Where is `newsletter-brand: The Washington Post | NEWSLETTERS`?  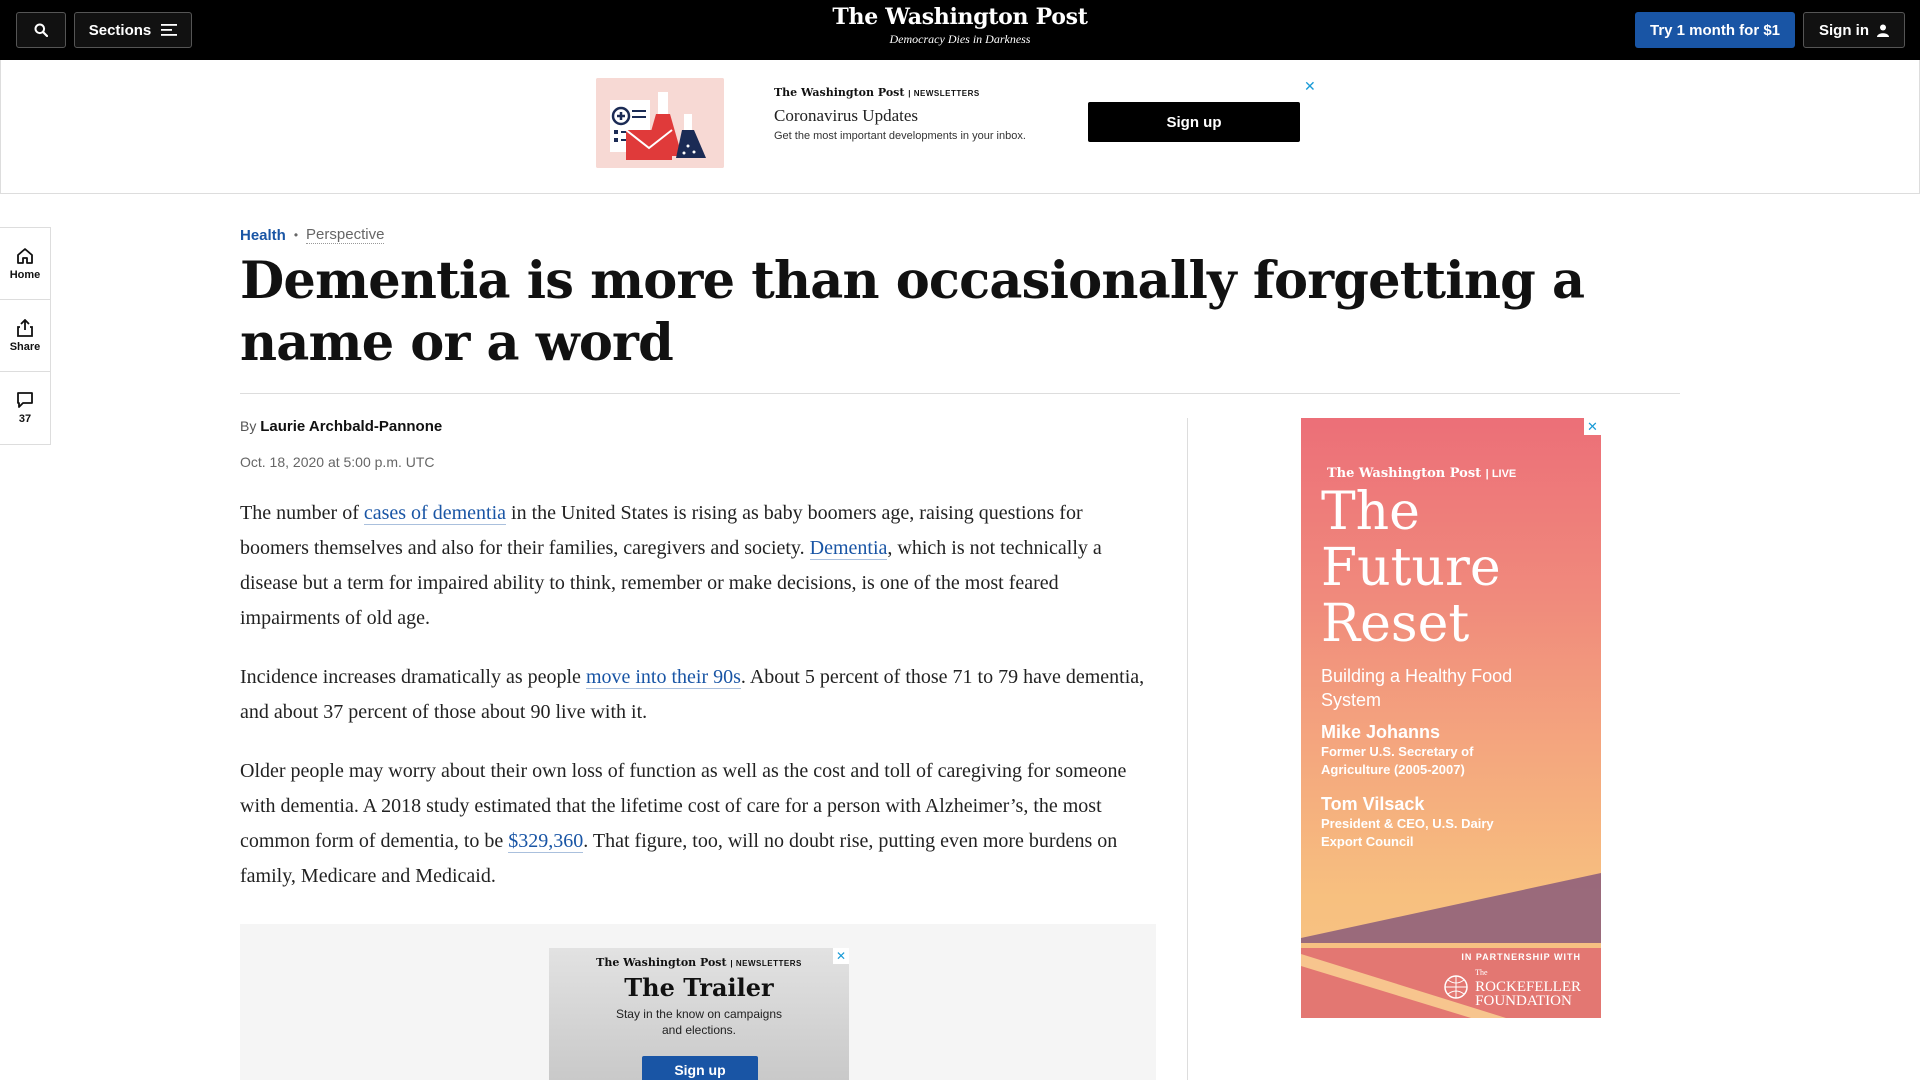 newsletter-brand: The Washington Post | NEWSLETTERS is located at coordinates (877, 92).